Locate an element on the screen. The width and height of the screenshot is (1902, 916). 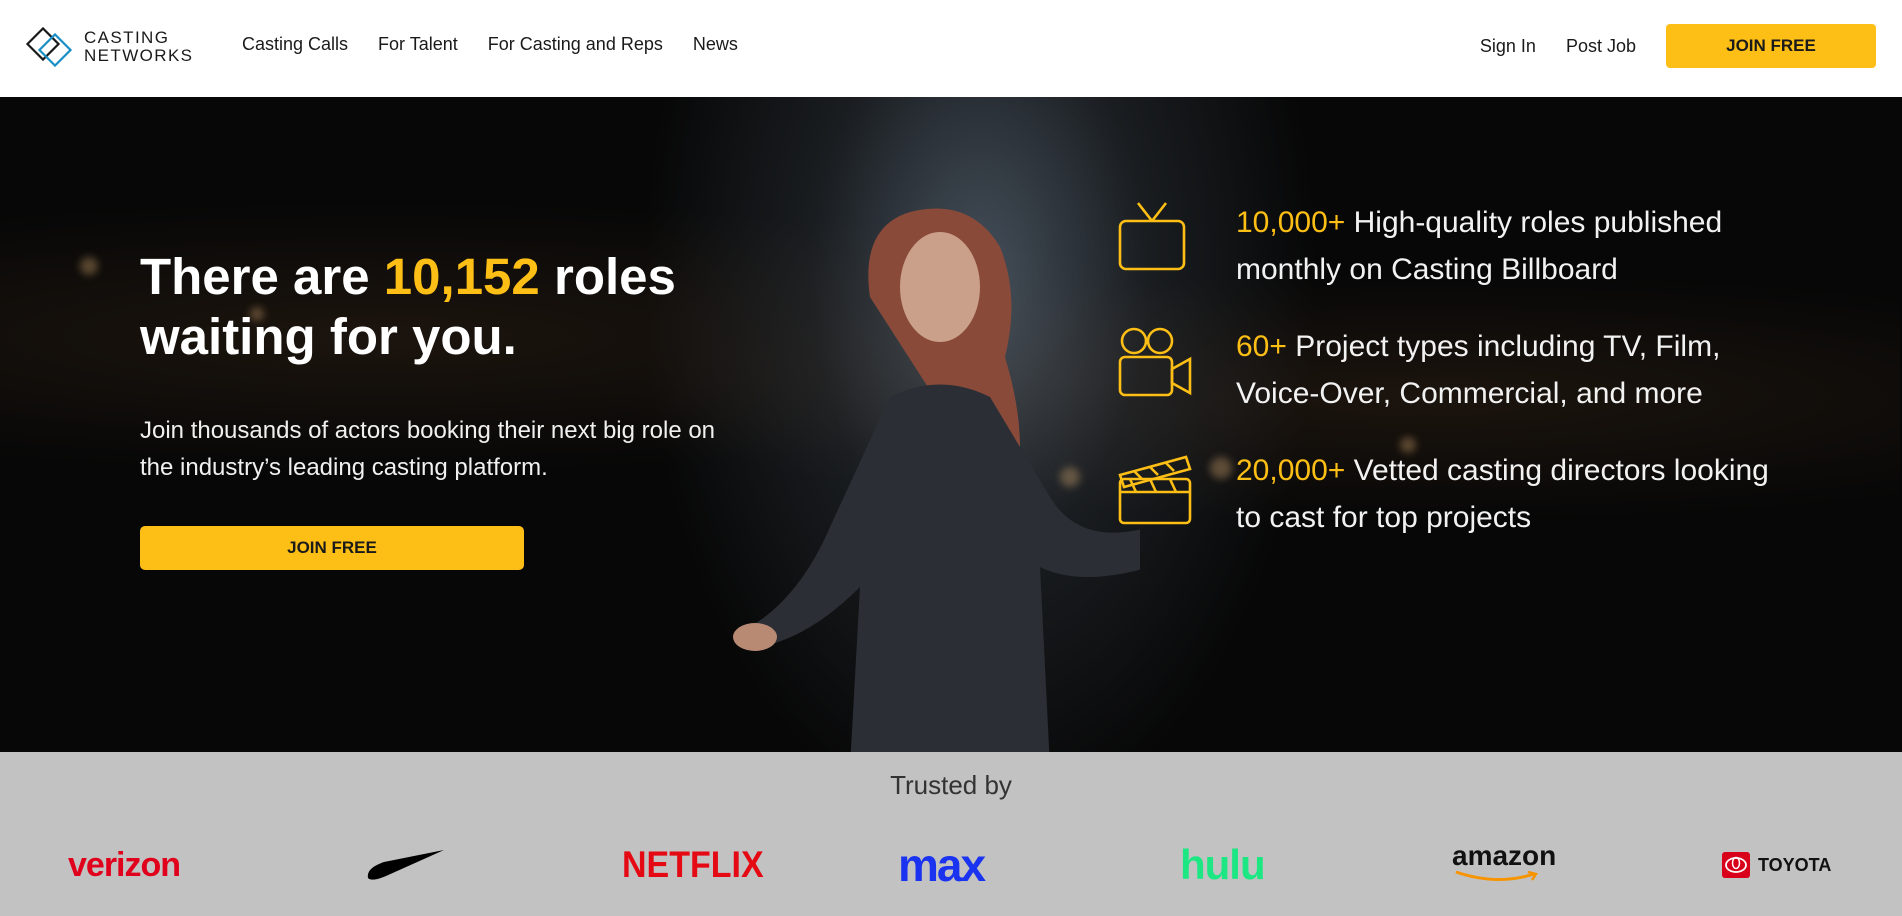
clapperboard-icon is located at coordinates (1155, 490).